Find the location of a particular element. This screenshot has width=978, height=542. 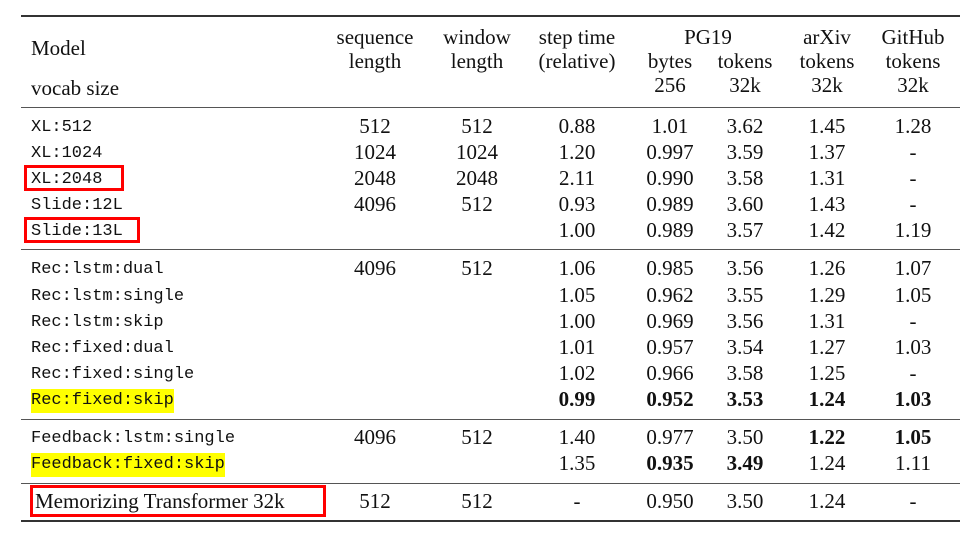

header-pg19-bytes: bytes 256 is located at coordinates (670, 73).